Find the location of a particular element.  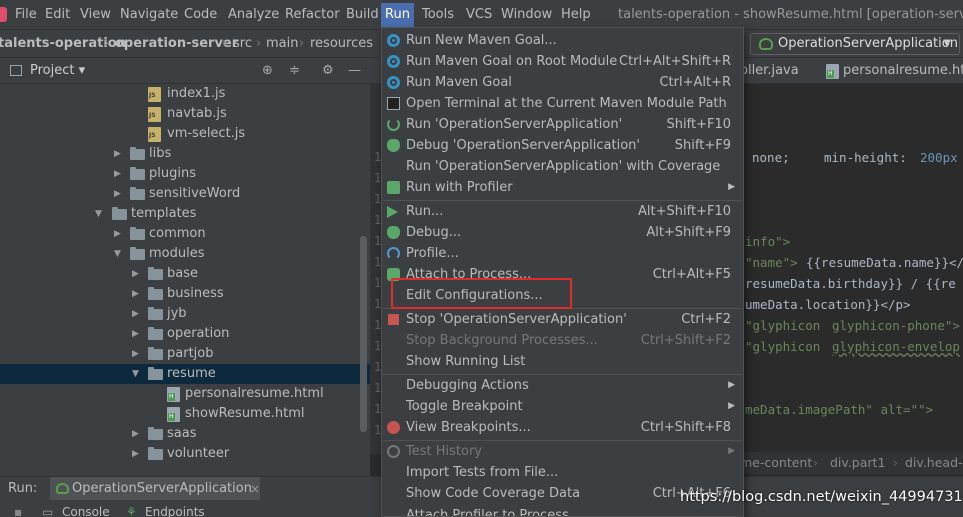

tree-item-partjob: ▶ partjob is located at coordinates (185, 354).